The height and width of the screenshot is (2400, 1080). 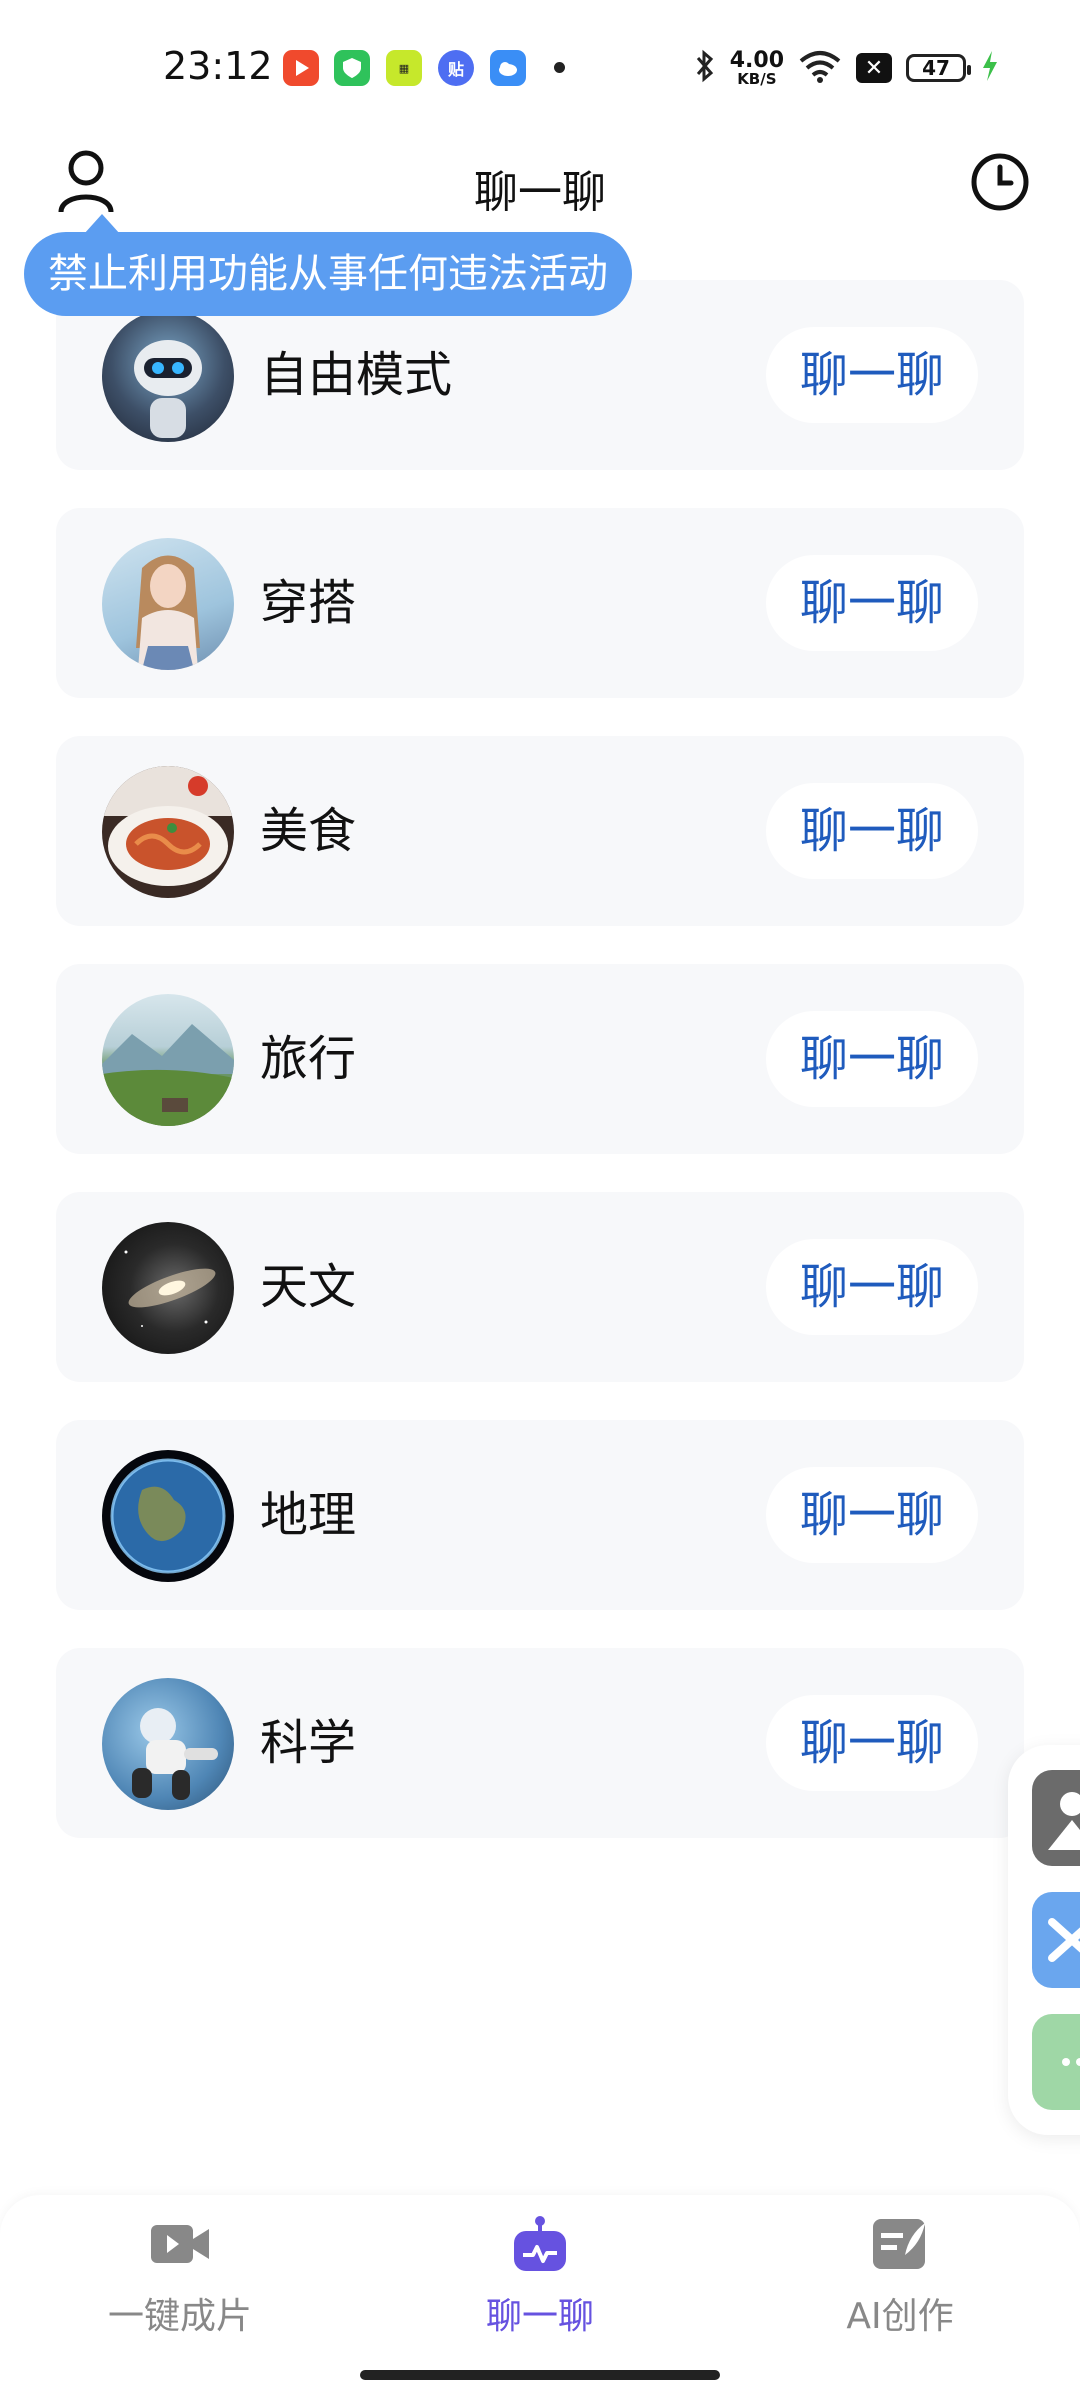 I want to click on charging-icon, so click(x=990, y=68).